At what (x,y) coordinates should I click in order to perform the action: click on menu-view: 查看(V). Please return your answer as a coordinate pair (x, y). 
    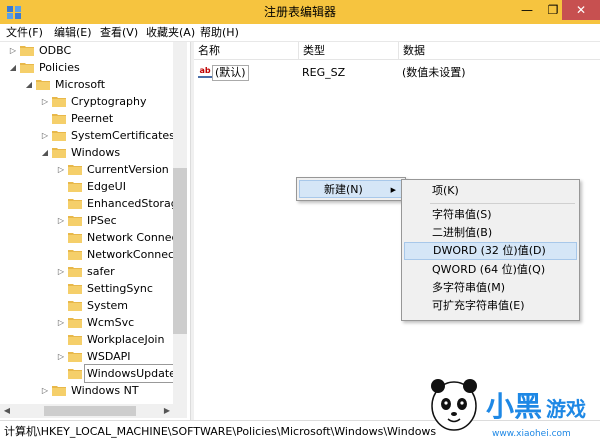
    Looking at the image, I should click on (119, 33).